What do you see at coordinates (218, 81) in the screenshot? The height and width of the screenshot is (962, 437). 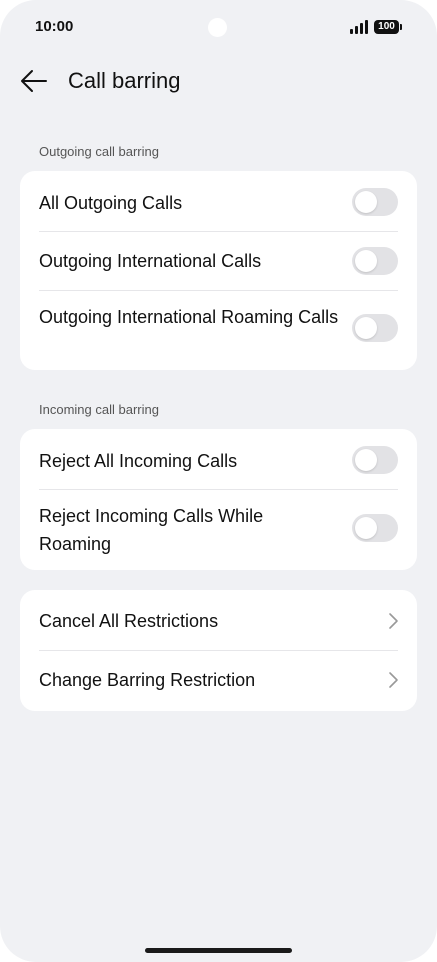 I see `header: Call barring` at bounding box center [218, 81].